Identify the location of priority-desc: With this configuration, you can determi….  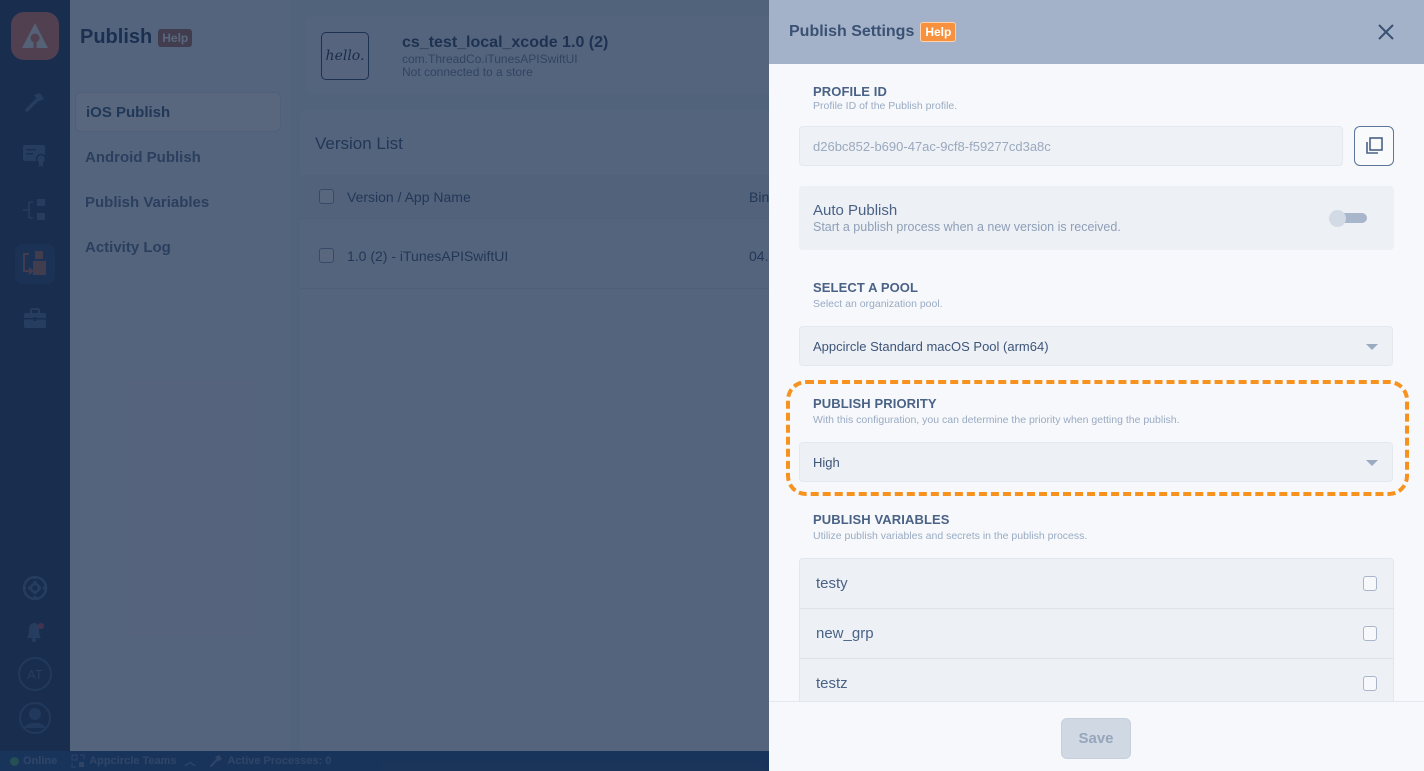
(996, 420).